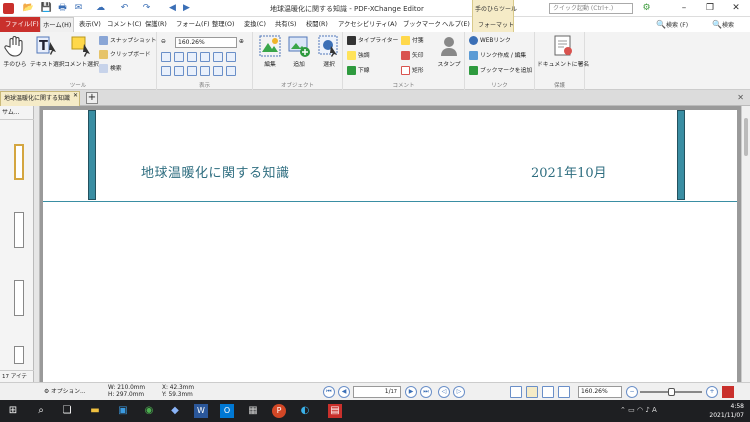  Describe the element at coordinates (253, 411) in the screenshot. I see `calculator-icon: ▦` at that location.